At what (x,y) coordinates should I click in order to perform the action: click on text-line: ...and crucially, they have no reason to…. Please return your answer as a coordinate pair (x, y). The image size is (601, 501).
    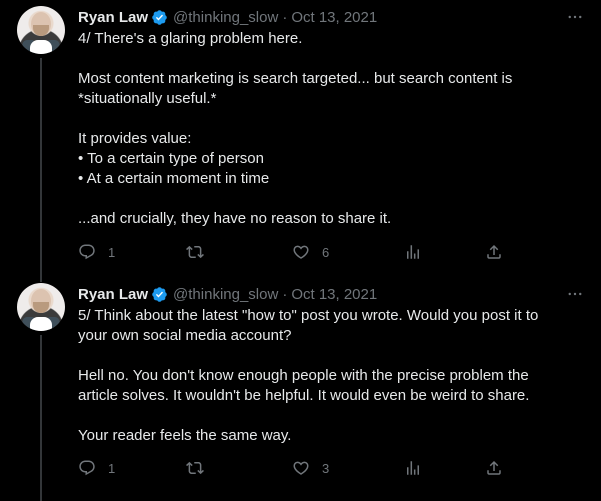
    Looking at the image, I should click on (235, 218).